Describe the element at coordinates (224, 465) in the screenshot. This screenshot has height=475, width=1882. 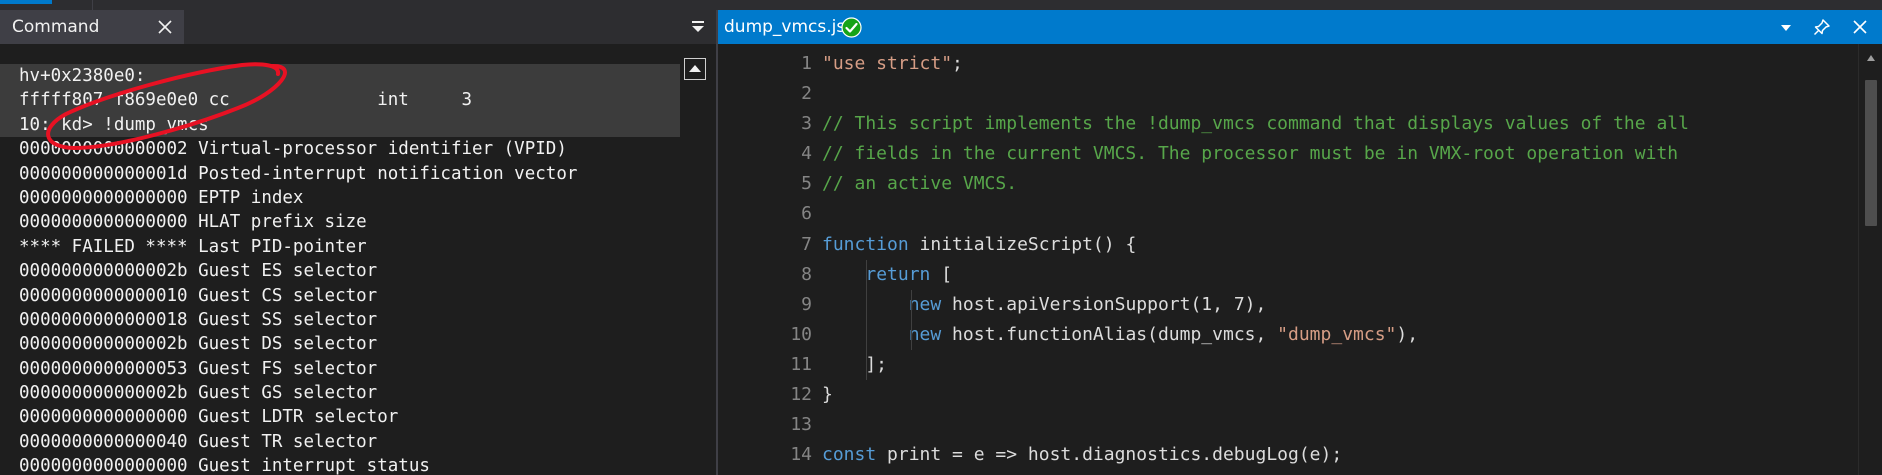
I see `output-line: 0000000000000000 Guest interrupt status` at that location.